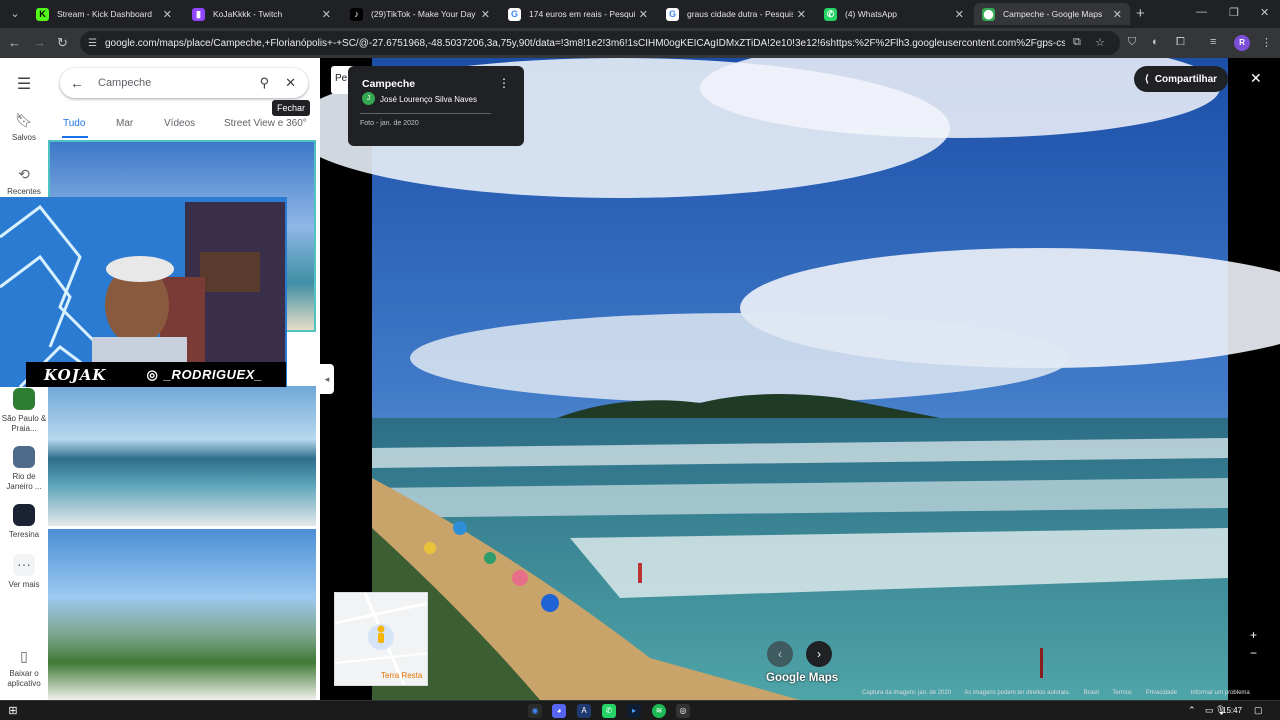 The image size is (1280, 720). What do you see at coordinates (388, 84) in the screenshot?
I see `place-name: Campeche` at bounding box center [388, 84].